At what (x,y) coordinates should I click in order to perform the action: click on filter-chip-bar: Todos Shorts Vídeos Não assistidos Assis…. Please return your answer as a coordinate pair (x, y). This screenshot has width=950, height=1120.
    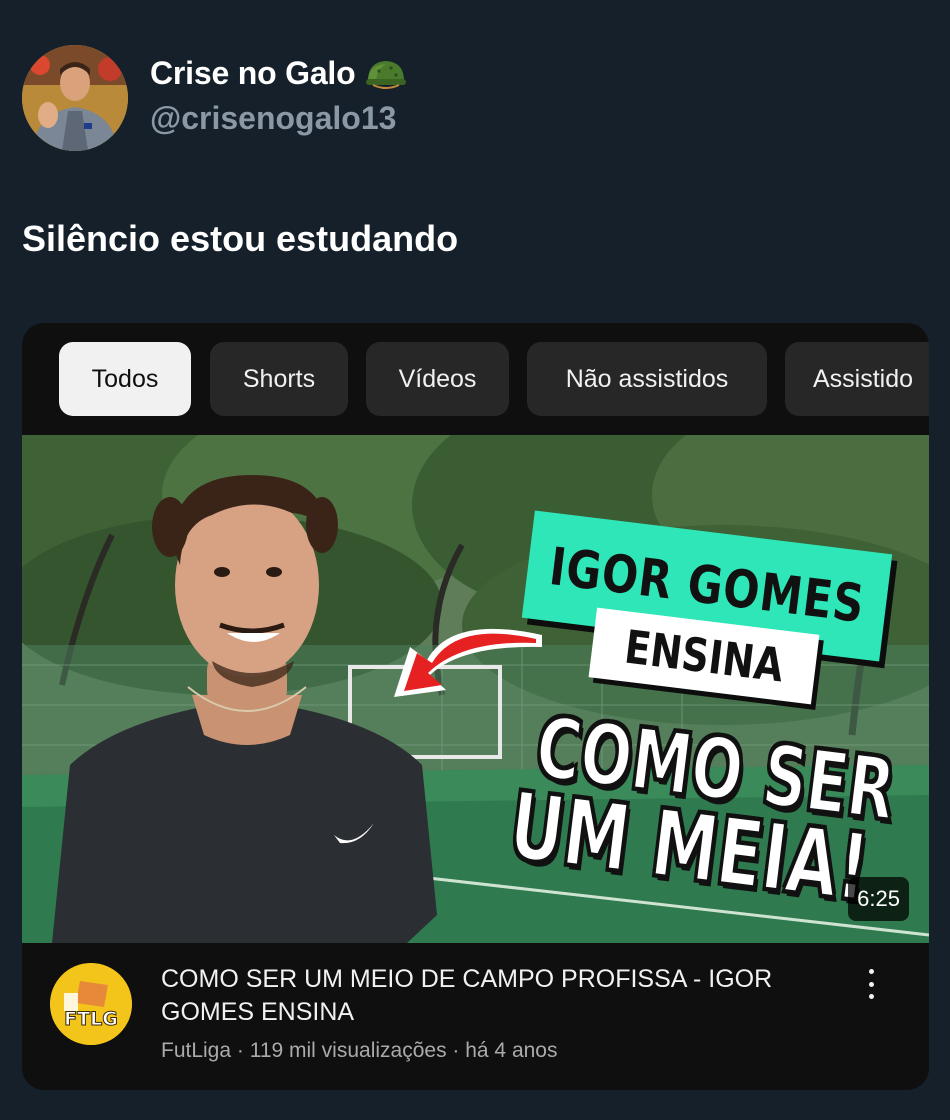
    Looking at the image, I should click on (475, 379).